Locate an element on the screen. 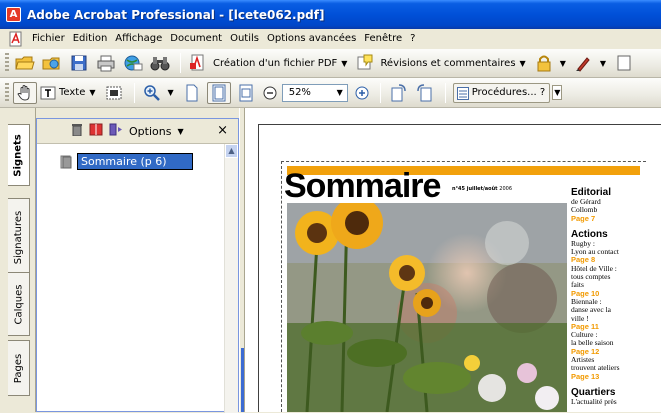  trash-icon is located at coordinates (77, 130).